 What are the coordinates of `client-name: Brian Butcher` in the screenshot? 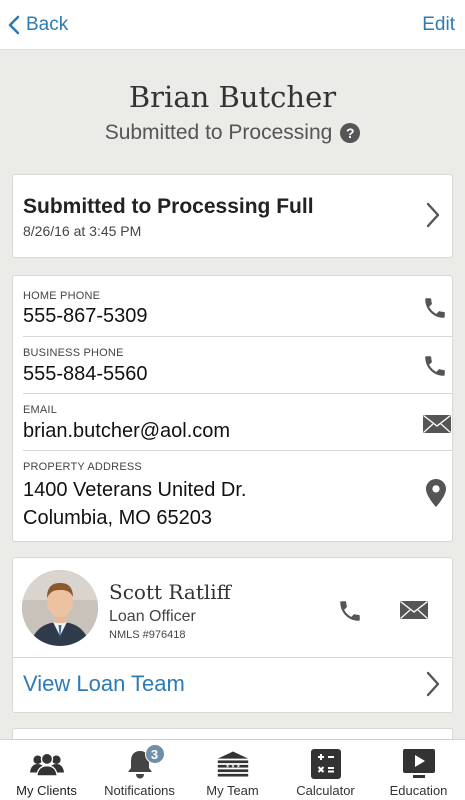 It's located at (232, 97).